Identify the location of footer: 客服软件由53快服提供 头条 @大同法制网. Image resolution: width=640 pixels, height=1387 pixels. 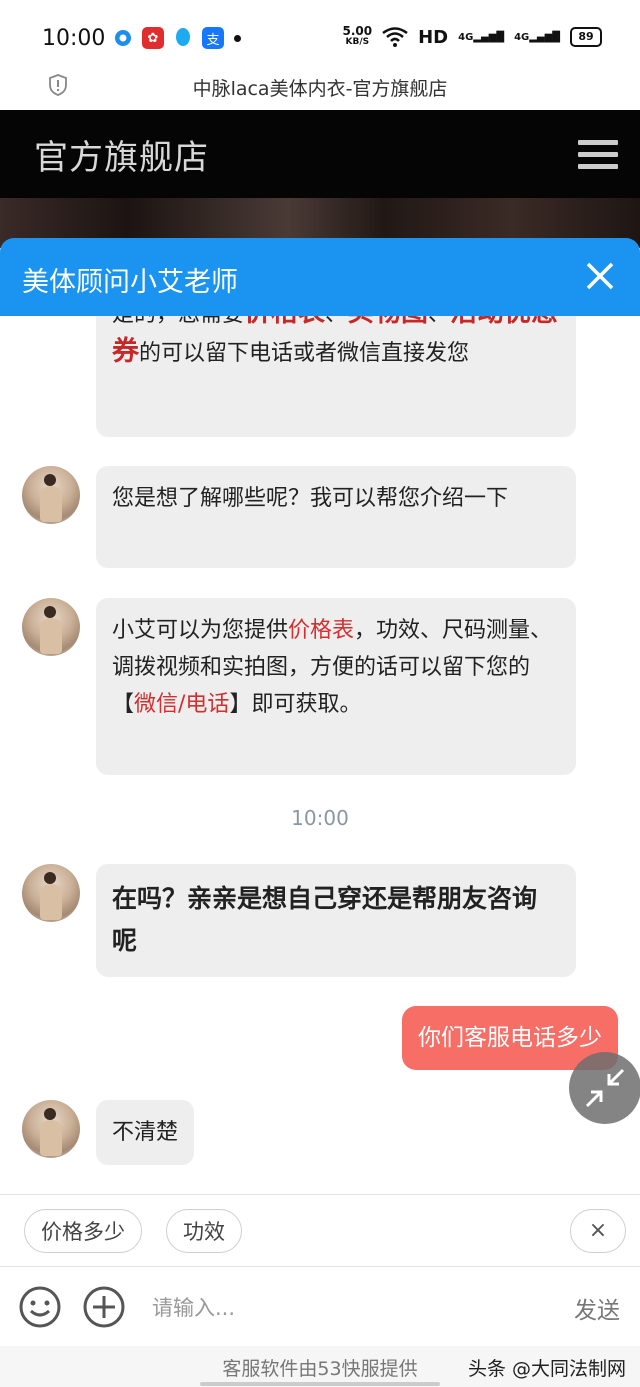
(320, 1366).